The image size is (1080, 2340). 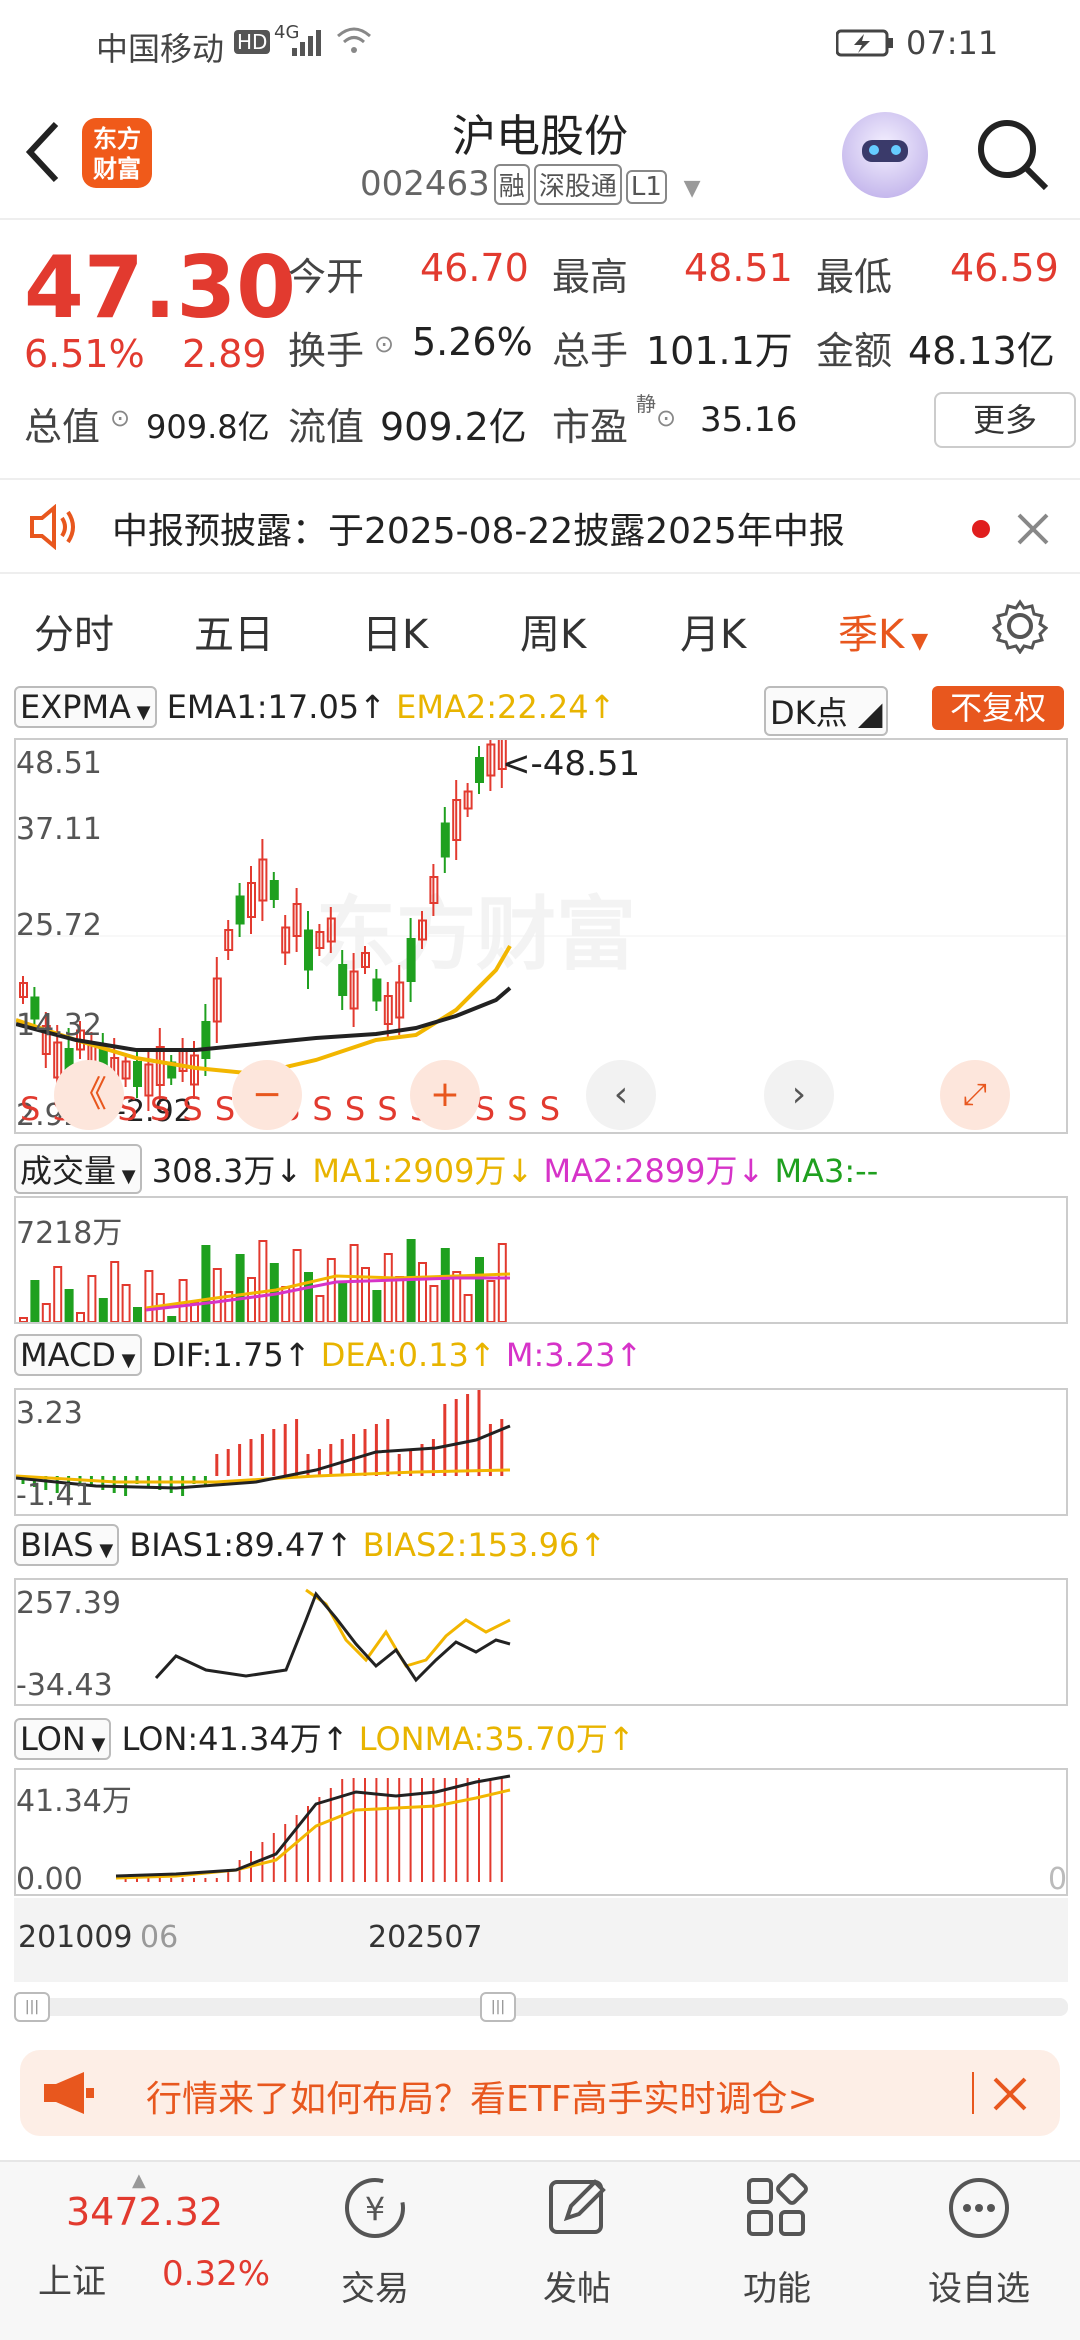 What do you see at coordinates (713, 631) in the screenshot?
I see `tab-monthly-k: 月K` at bounding box center [713, 631].